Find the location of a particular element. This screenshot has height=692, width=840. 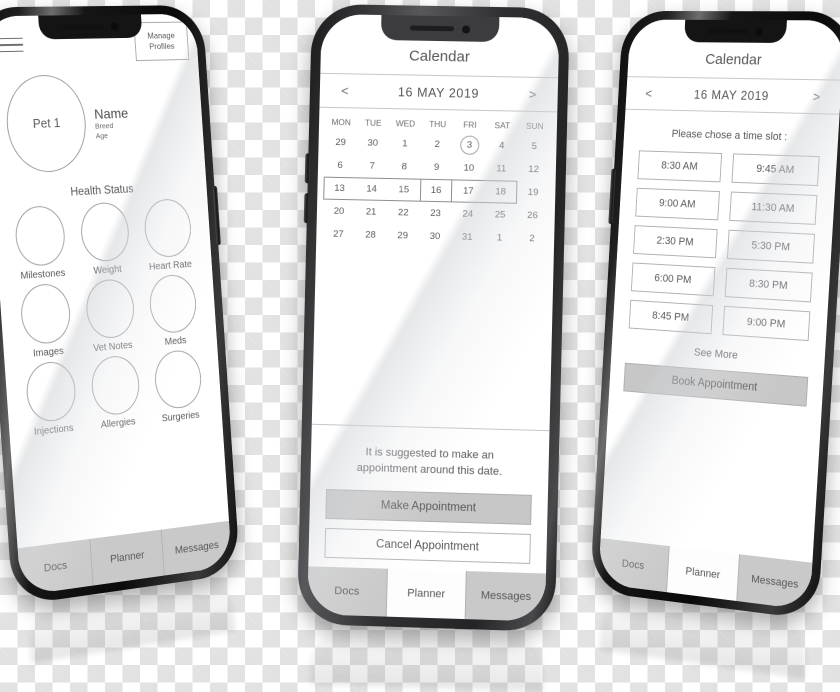

month-label: 16 MAY 2019 is located at coordinates (731, 95).